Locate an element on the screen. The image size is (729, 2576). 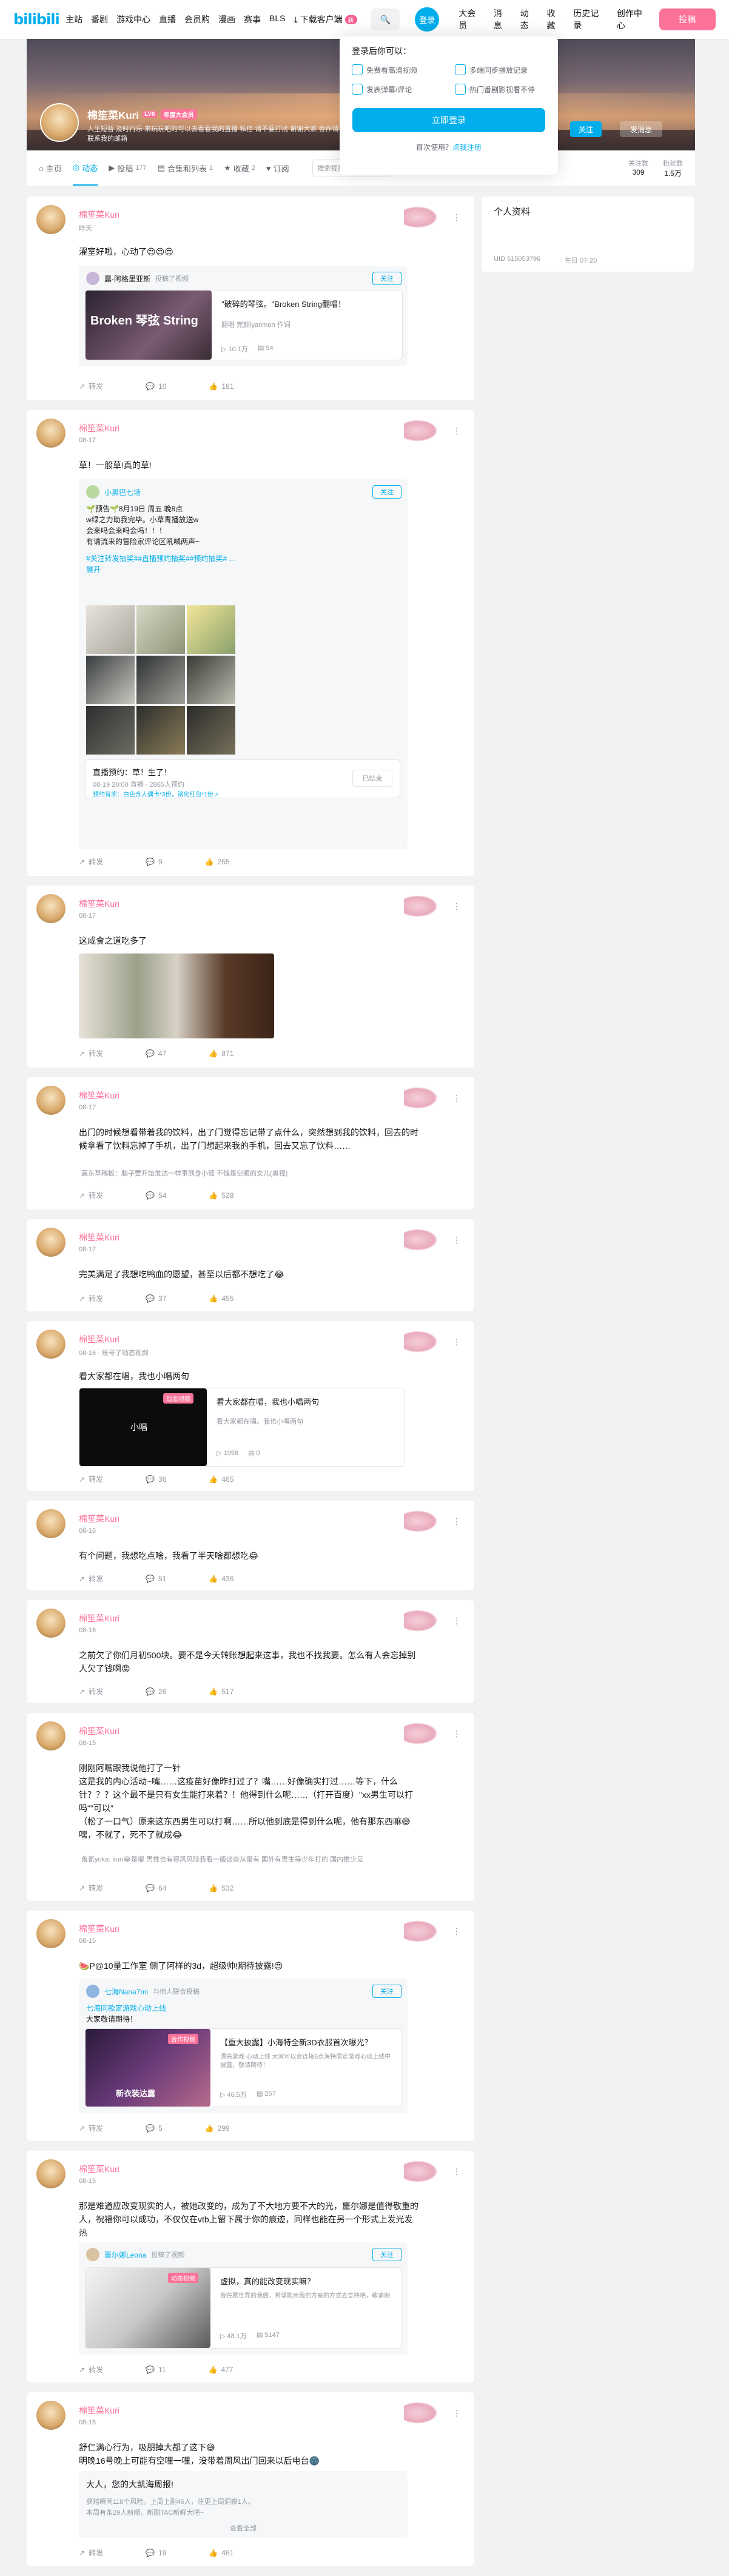
lottery-link: 预约有奖：白色含人偶卡*3份，钢化红包*1份 > is located at coordinates (156, 793).